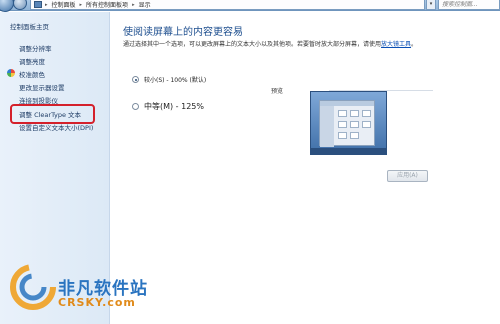 This screenshot has height=324, width=500. Describe the element at coordinates (327, 126) in the screenshot. I see `preview-sidebar` at that location.